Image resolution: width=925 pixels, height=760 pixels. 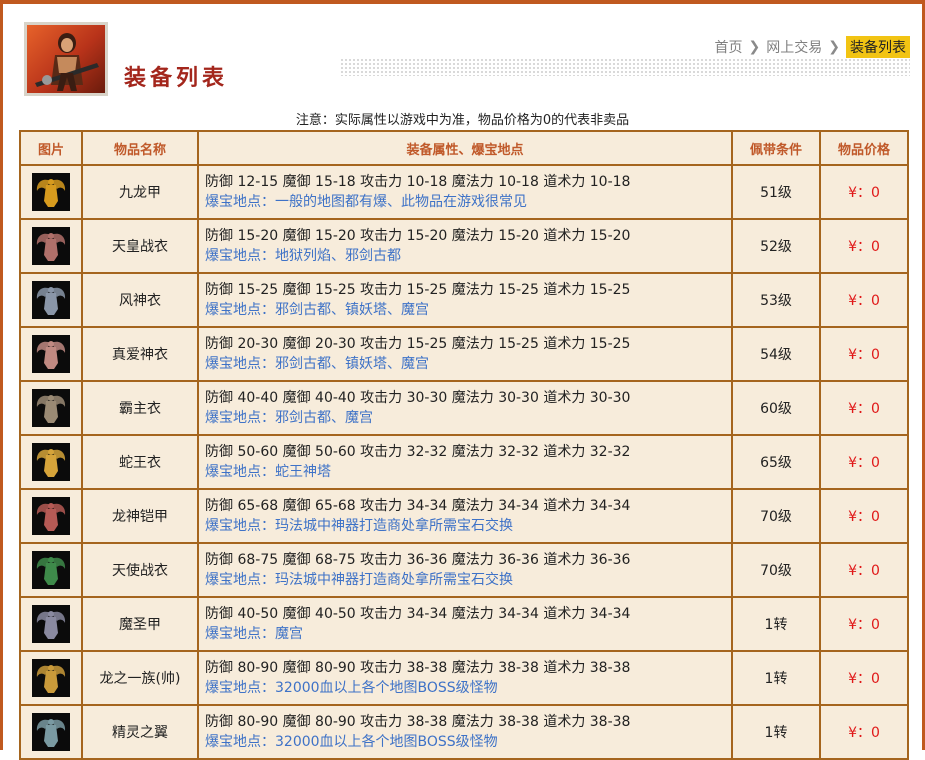 What do you see at coordinates (776, 300) in the screenshot?
I see `item-requirement: 53级` at bounding box center [776, 300].